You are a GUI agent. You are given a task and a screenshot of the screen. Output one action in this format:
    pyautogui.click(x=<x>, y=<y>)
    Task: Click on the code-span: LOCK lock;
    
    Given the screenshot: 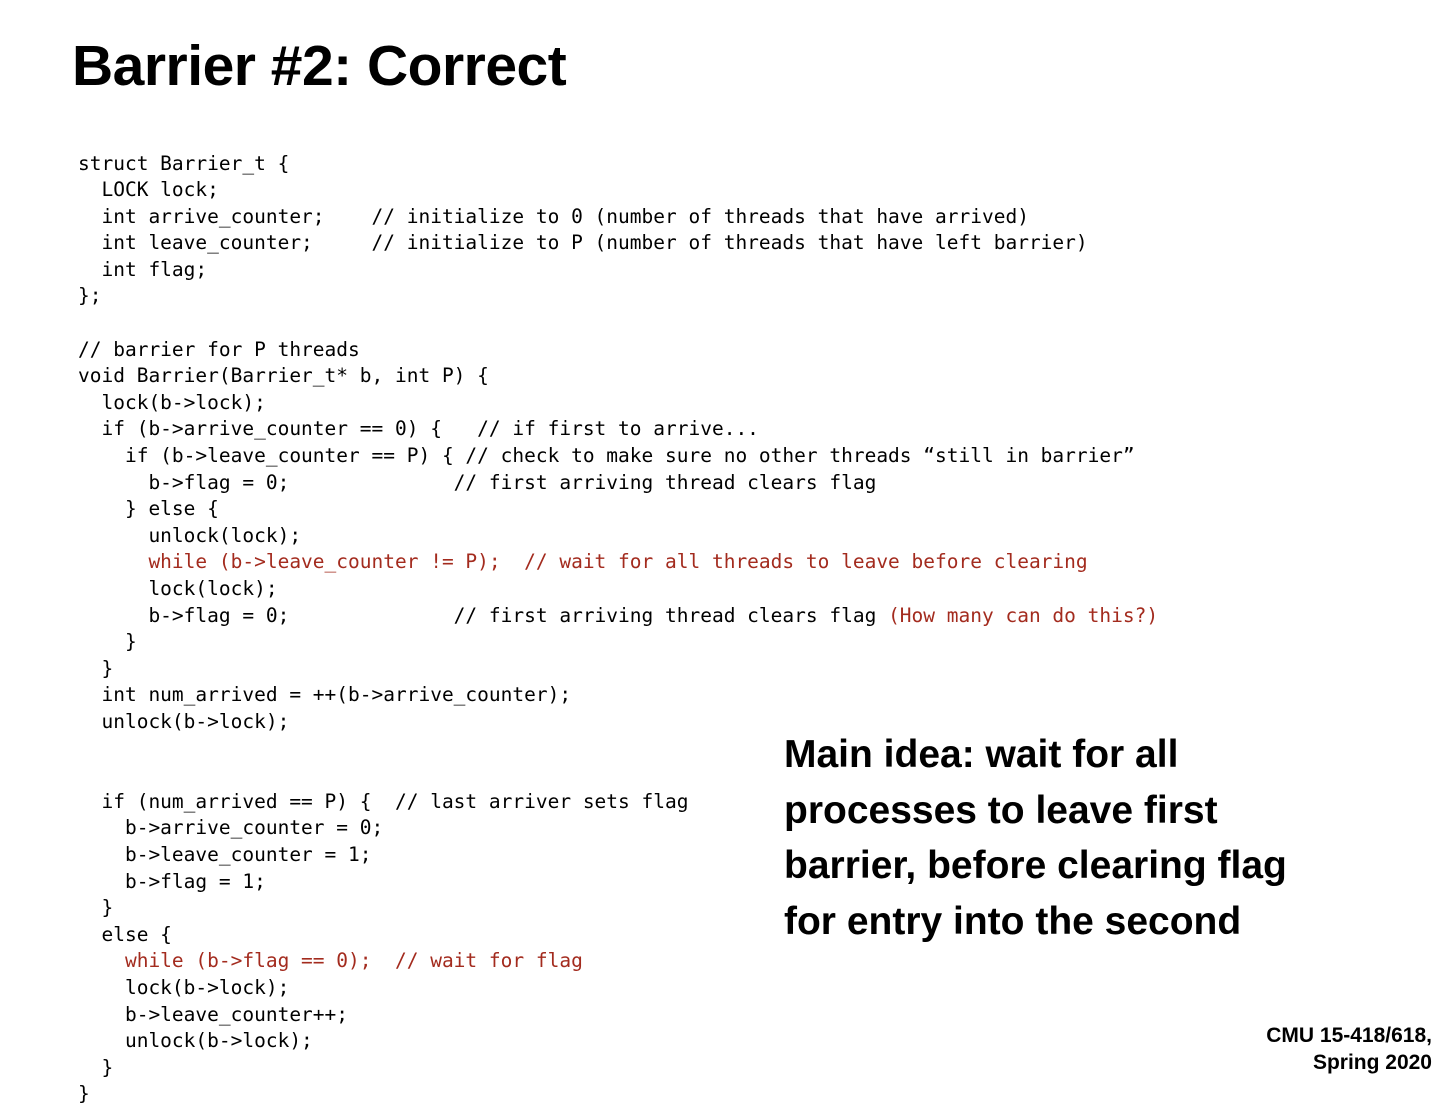 What is the action you would take?
    pyautogui.click(x=148, y=190)
    